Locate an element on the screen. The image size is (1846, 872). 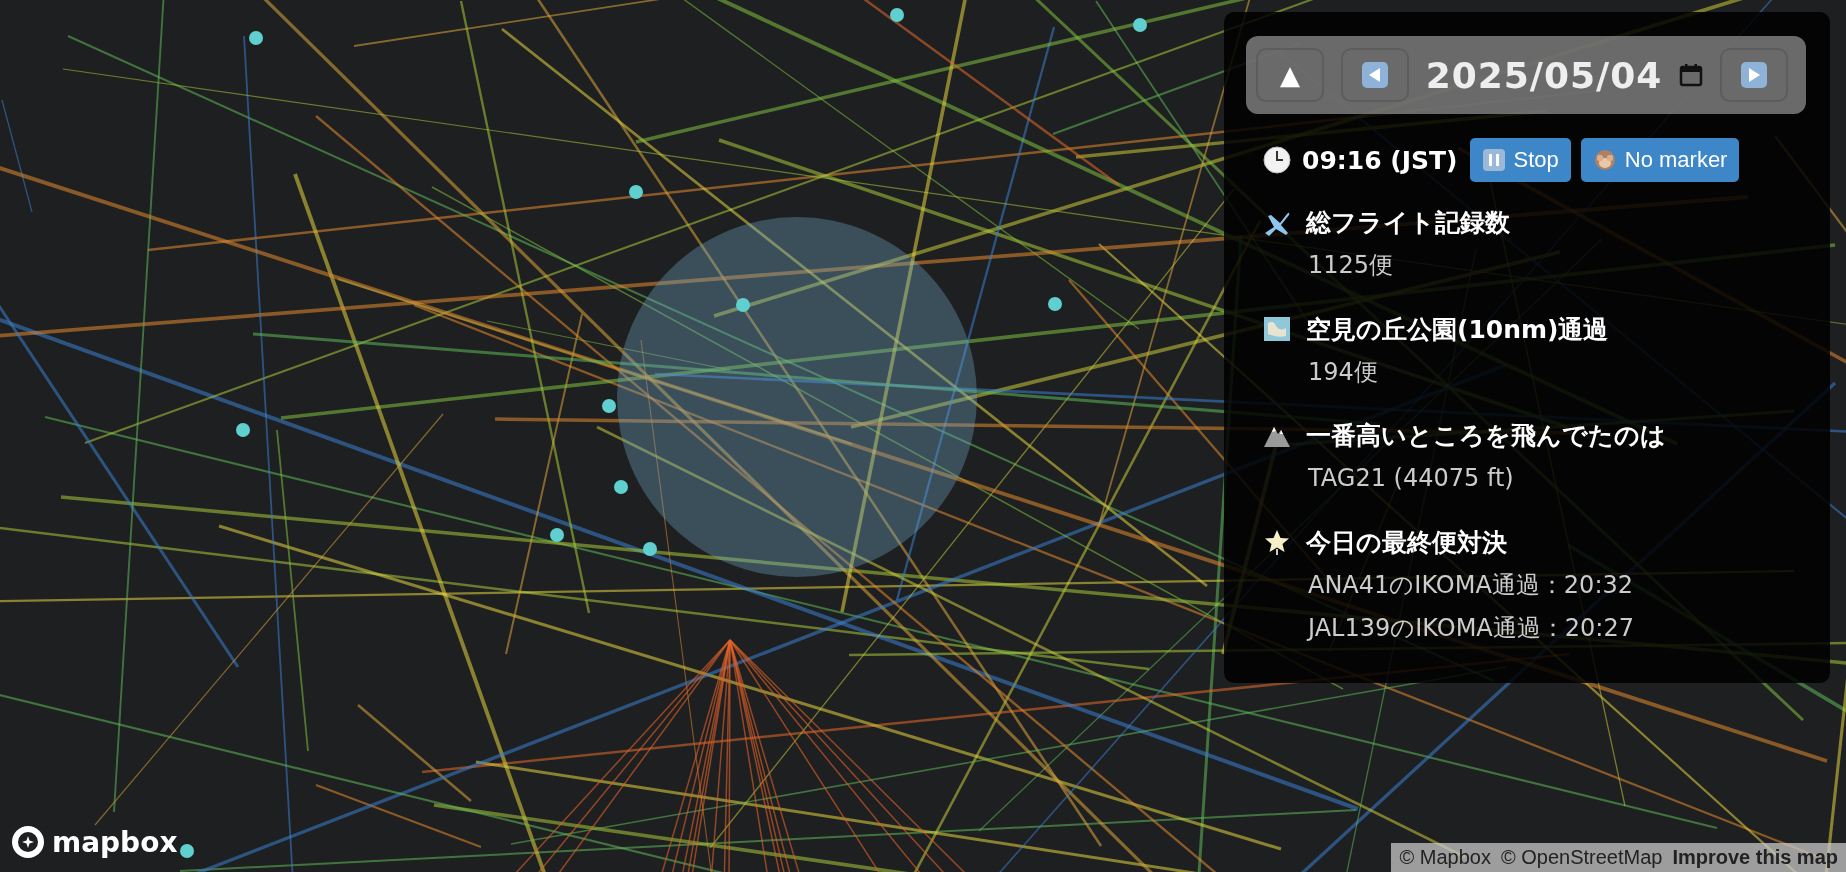
clock-icon is located at coordinates (1277, 160).